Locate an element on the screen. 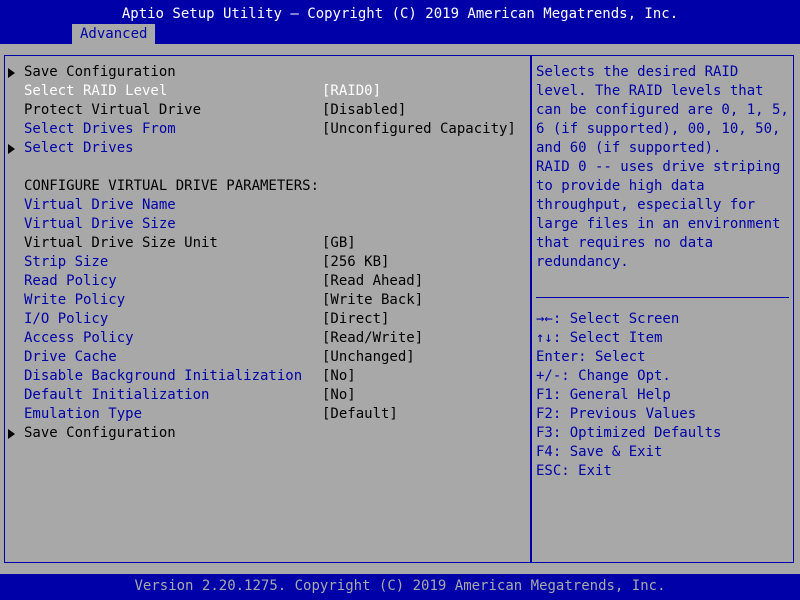  menu-item-configure-virtual-drive-parameters: CONFIGURE VIRTUAL DRIVE PARAMETERS: is located at coordinates (267, 186).